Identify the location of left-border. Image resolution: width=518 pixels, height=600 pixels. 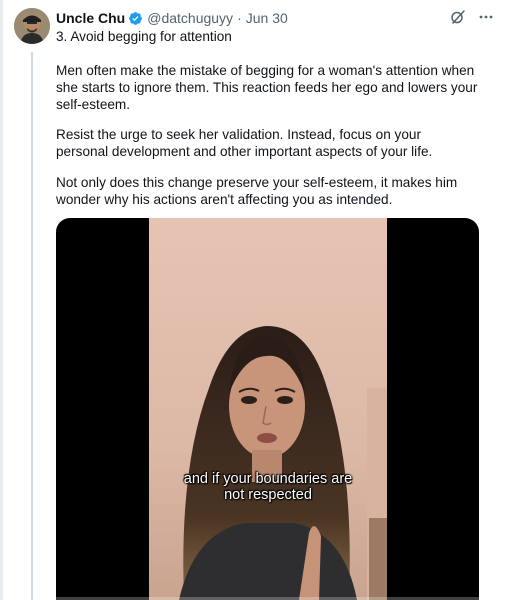
(1, 300).